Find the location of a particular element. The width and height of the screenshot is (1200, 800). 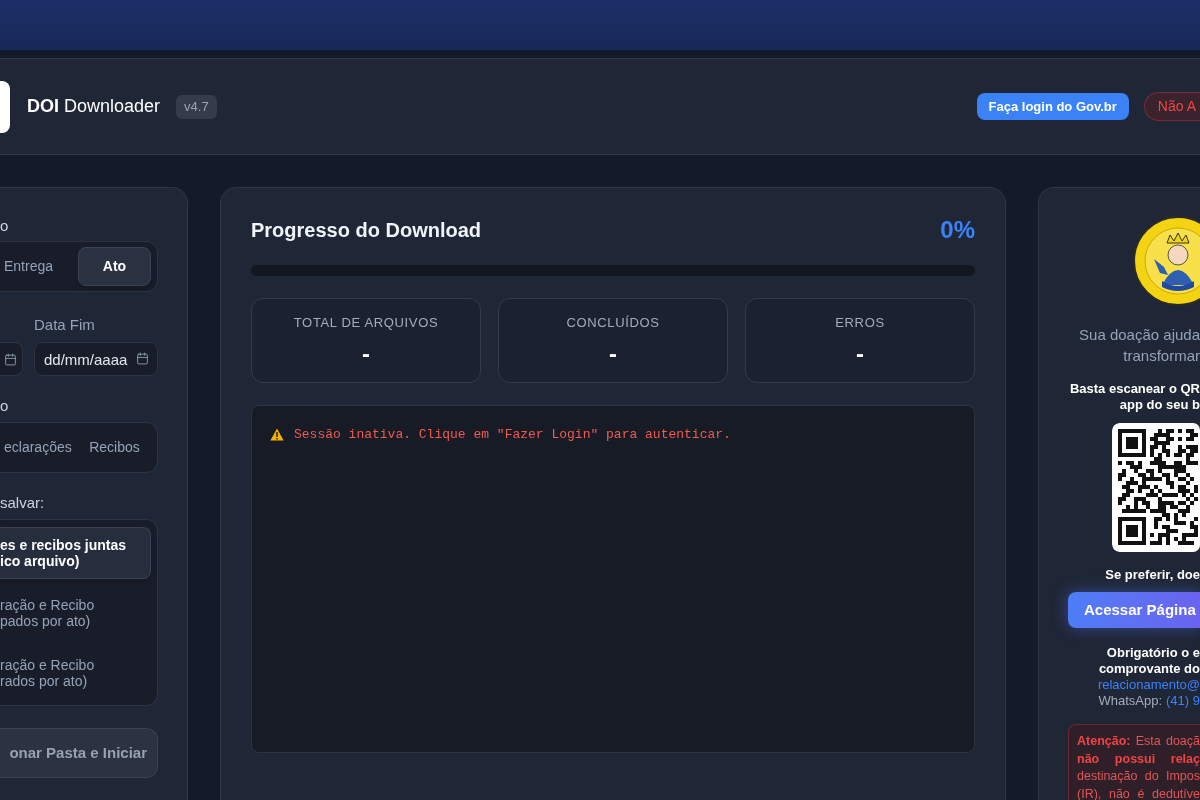

status-label: Não A is located at coordinates (1171, 106).